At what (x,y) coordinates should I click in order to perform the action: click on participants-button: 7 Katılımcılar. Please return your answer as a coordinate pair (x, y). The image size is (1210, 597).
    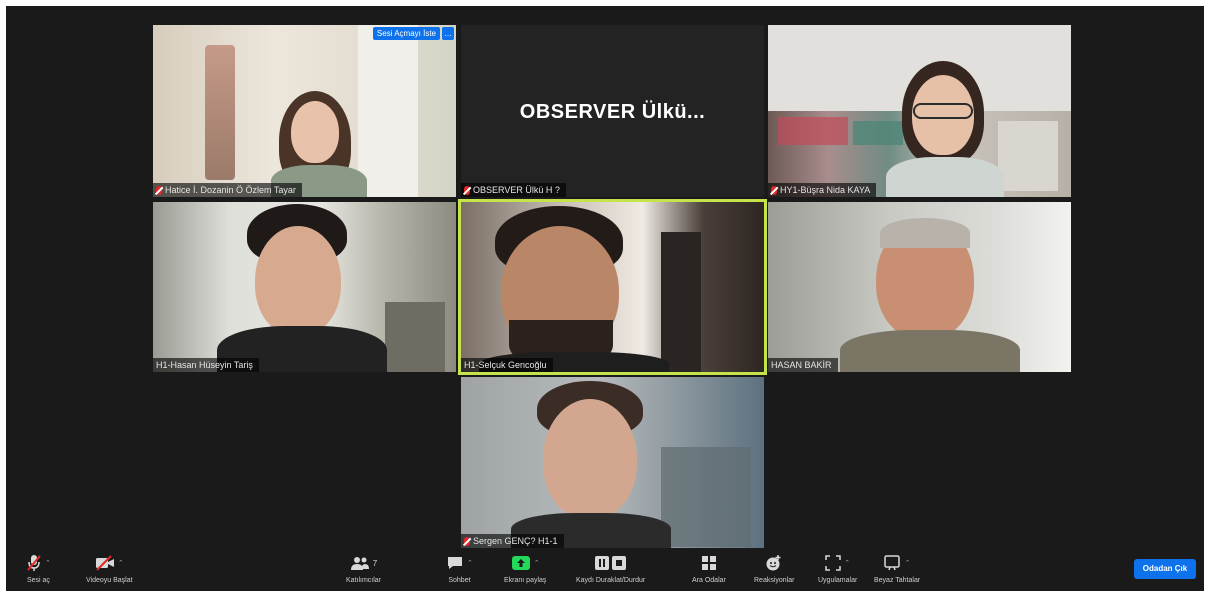
    Looking at the image, I should click on (363, 568).